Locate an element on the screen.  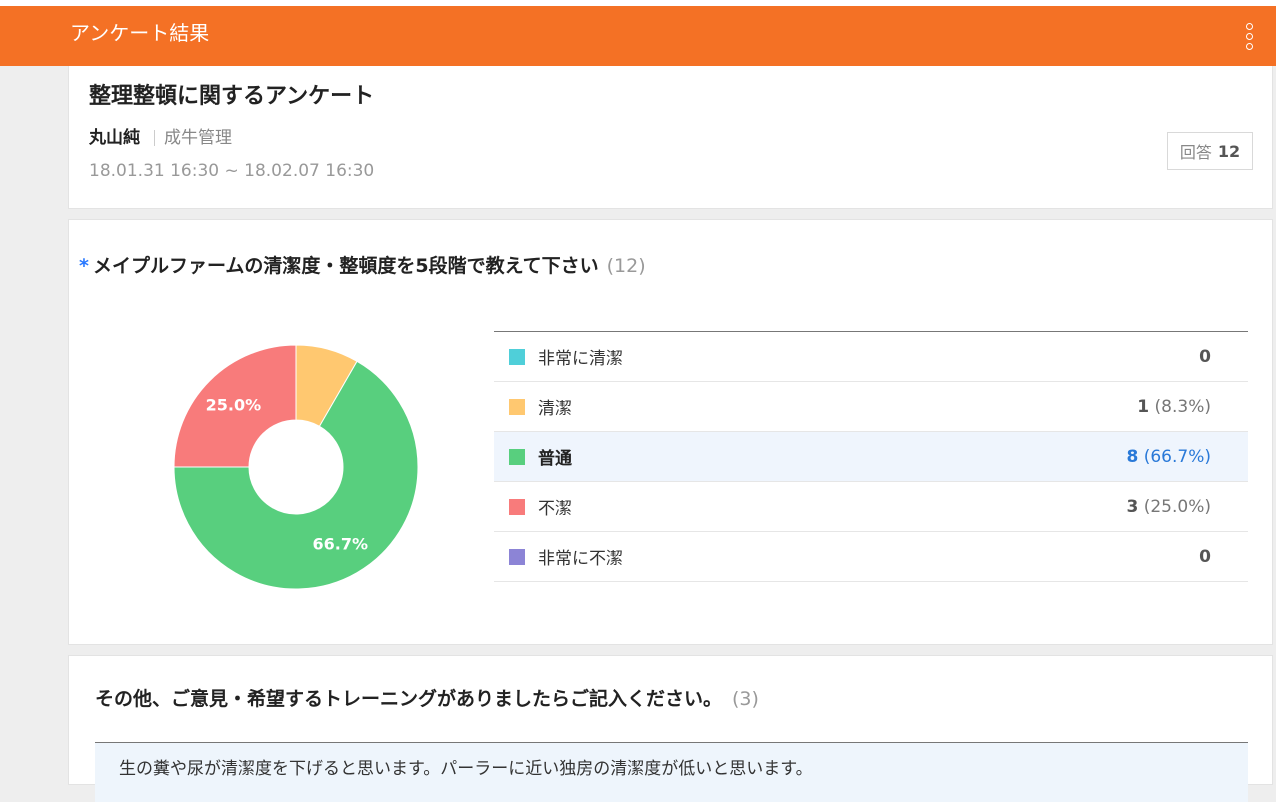
legend-percent: (8.3%) is located at coordinates (1182, 406).